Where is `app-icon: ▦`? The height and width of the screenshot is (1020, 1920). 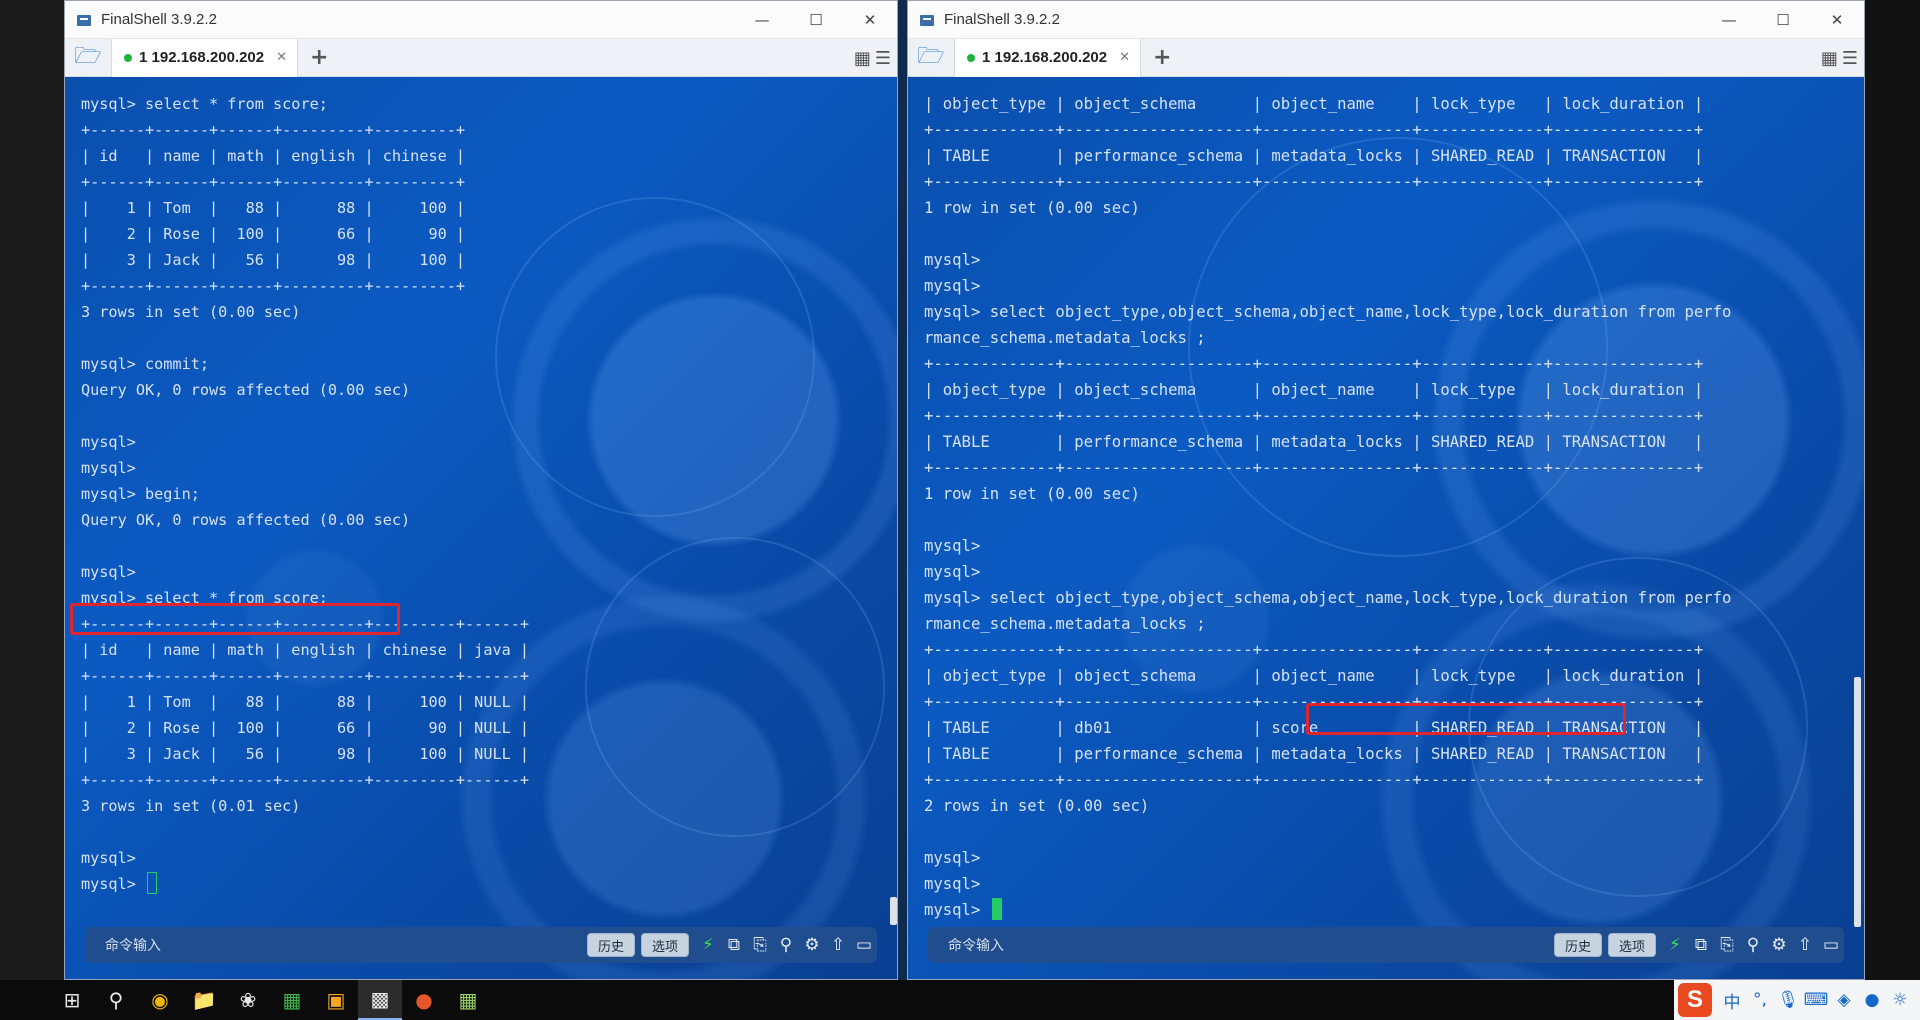 app-icon: ▦ is located at coordinates (468, 1000).